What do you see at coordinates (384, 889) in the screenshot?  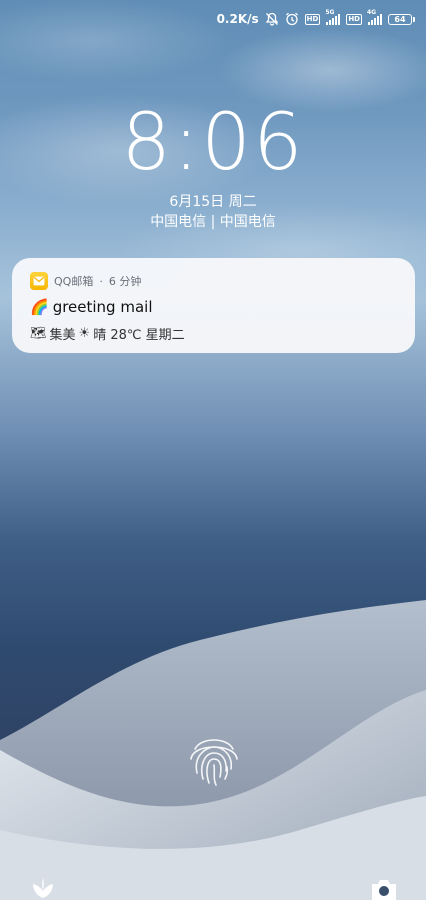 I see `camera-icon` at bounding box center [384, 889].